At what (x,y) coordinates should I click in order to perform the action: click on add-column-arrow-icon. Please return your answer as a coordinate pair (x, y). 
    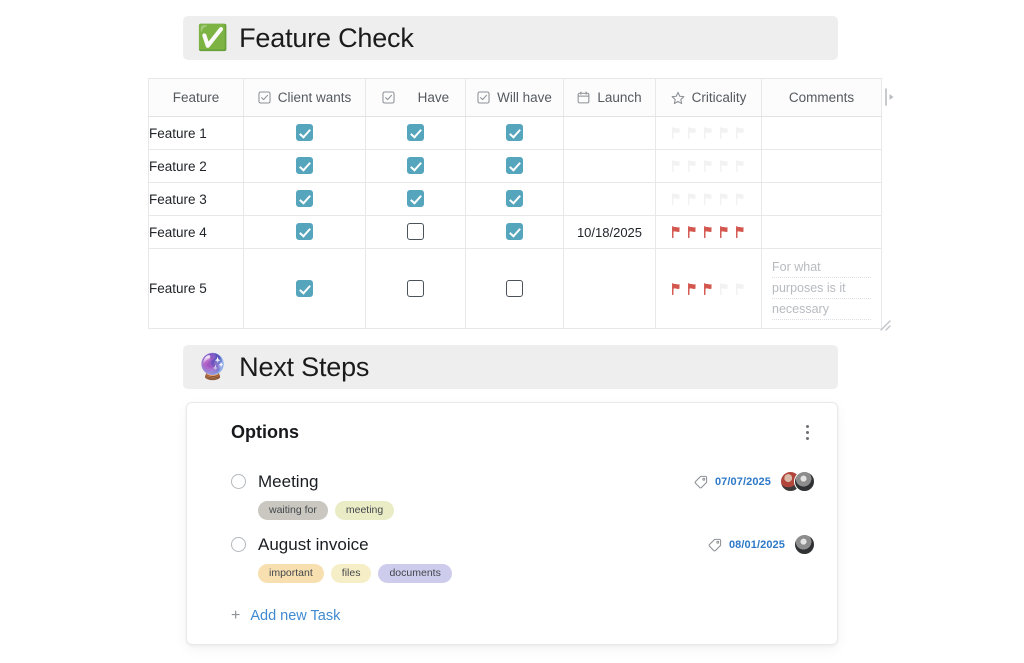
    Looking at the image, I should click on (890, 97).